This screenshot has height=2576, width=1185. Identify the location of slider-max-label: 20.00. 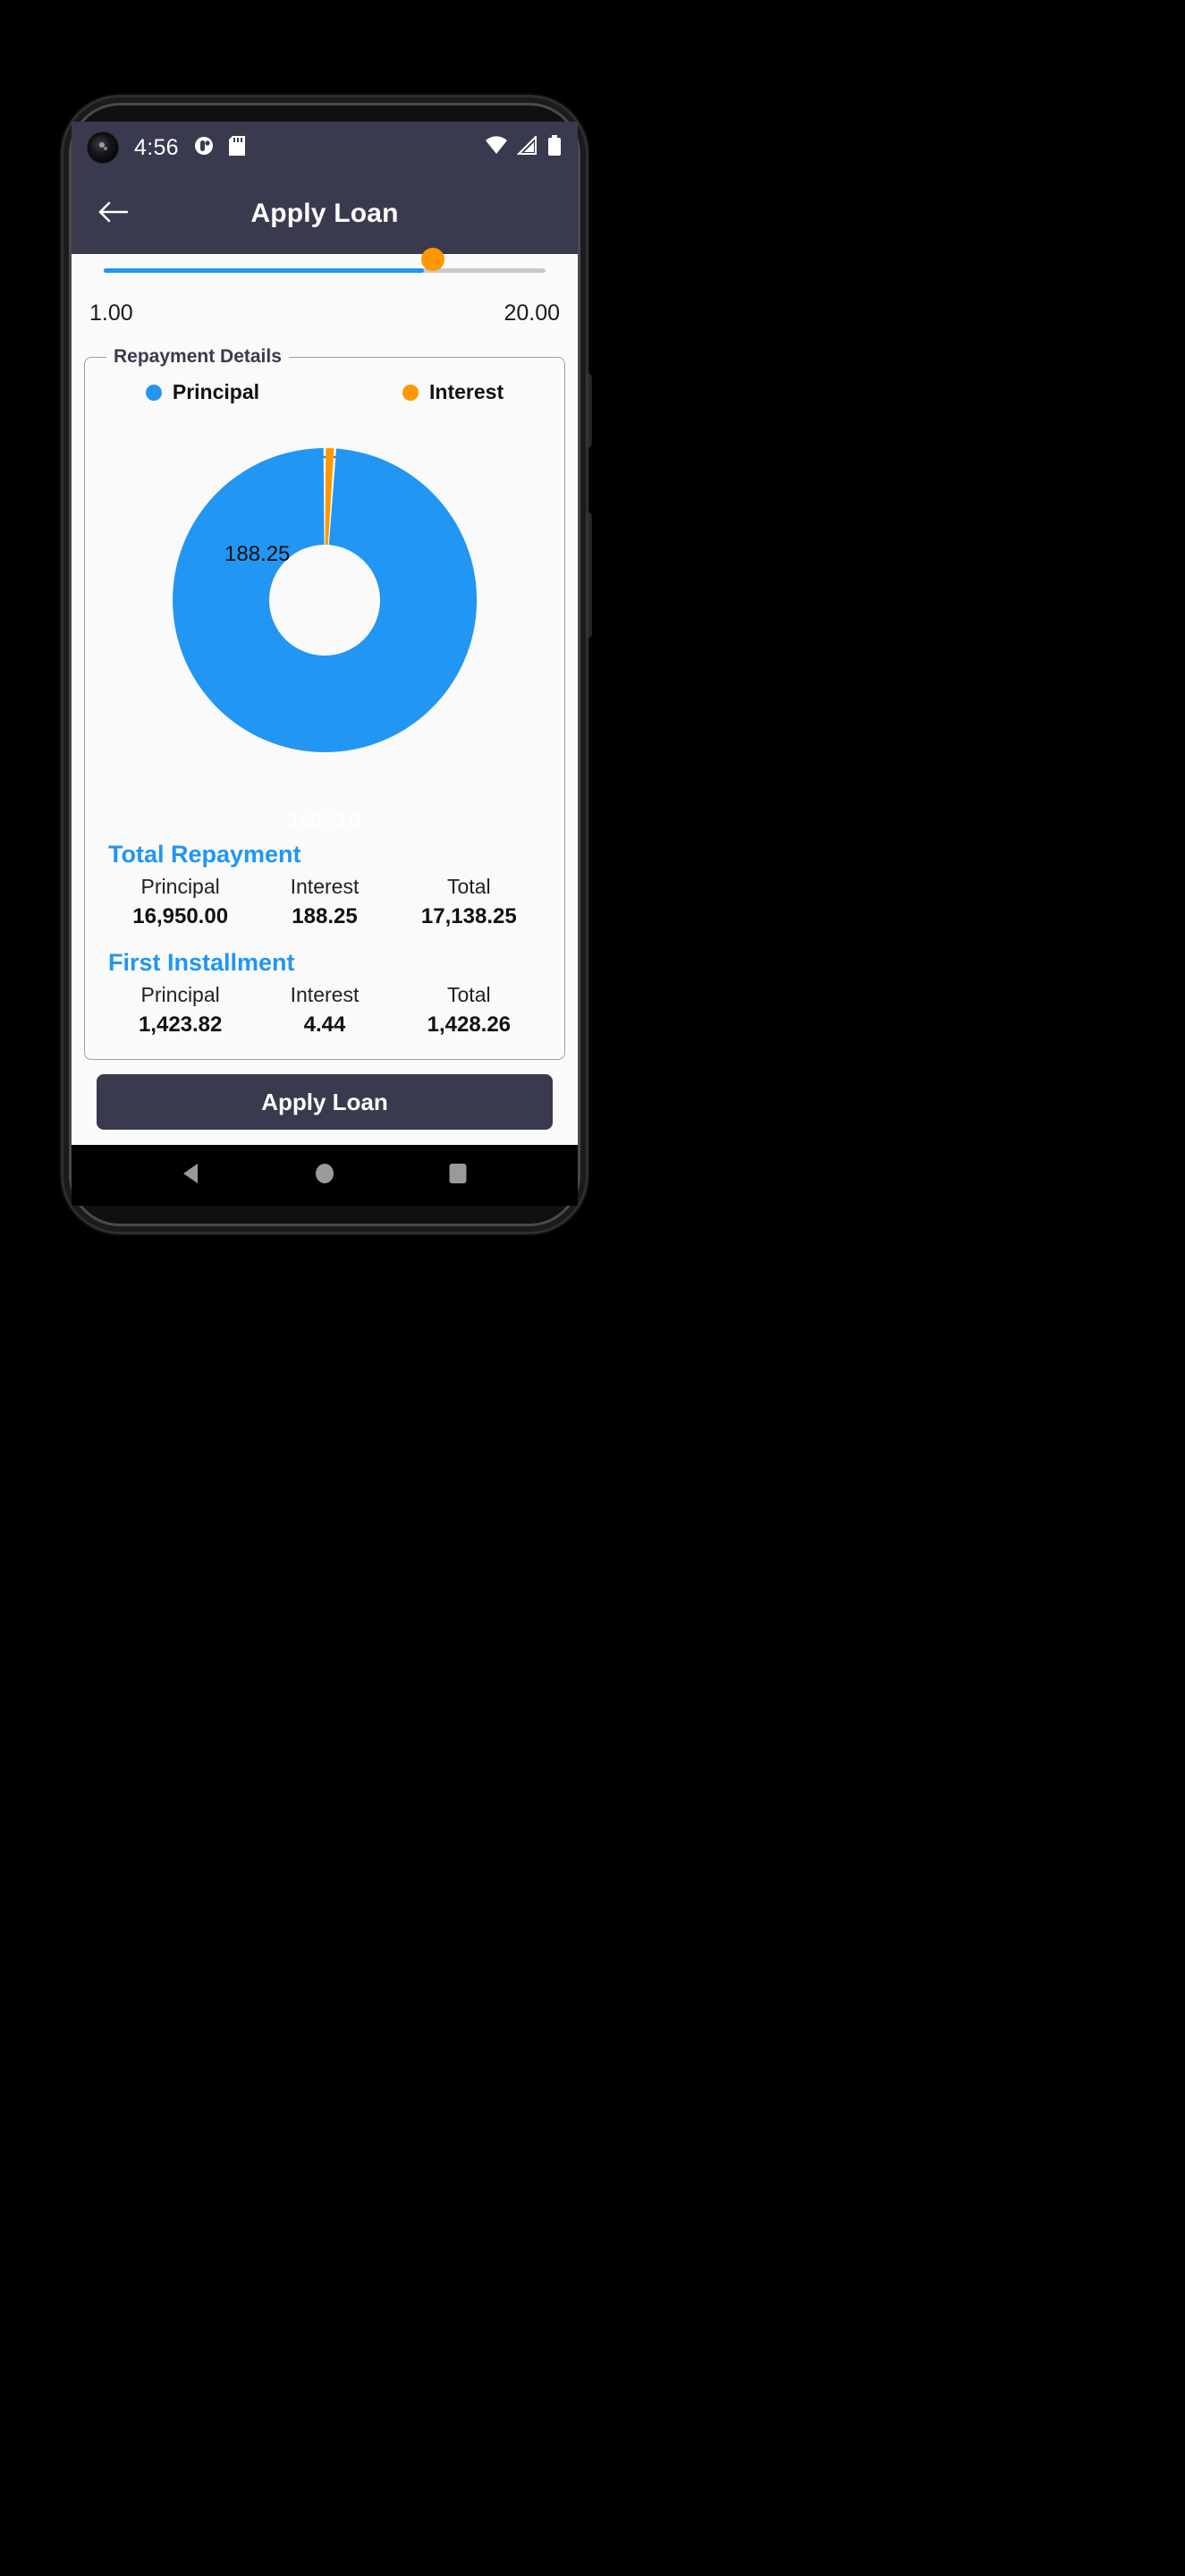
(532, 313).